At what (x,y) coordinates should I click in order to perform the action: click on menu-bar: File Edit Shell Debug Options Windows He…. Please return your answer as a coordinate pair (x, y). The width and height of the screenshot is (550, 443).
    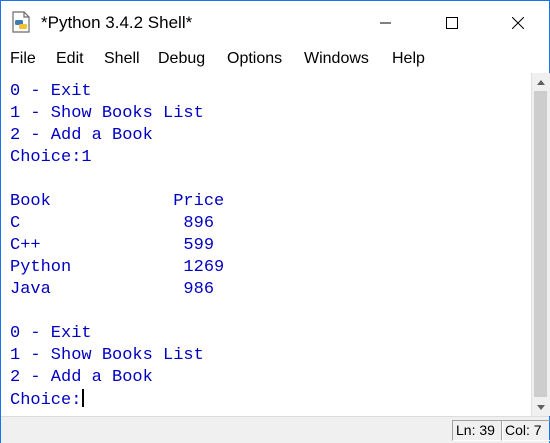
    Looking at the image, I should click on (275, 59).